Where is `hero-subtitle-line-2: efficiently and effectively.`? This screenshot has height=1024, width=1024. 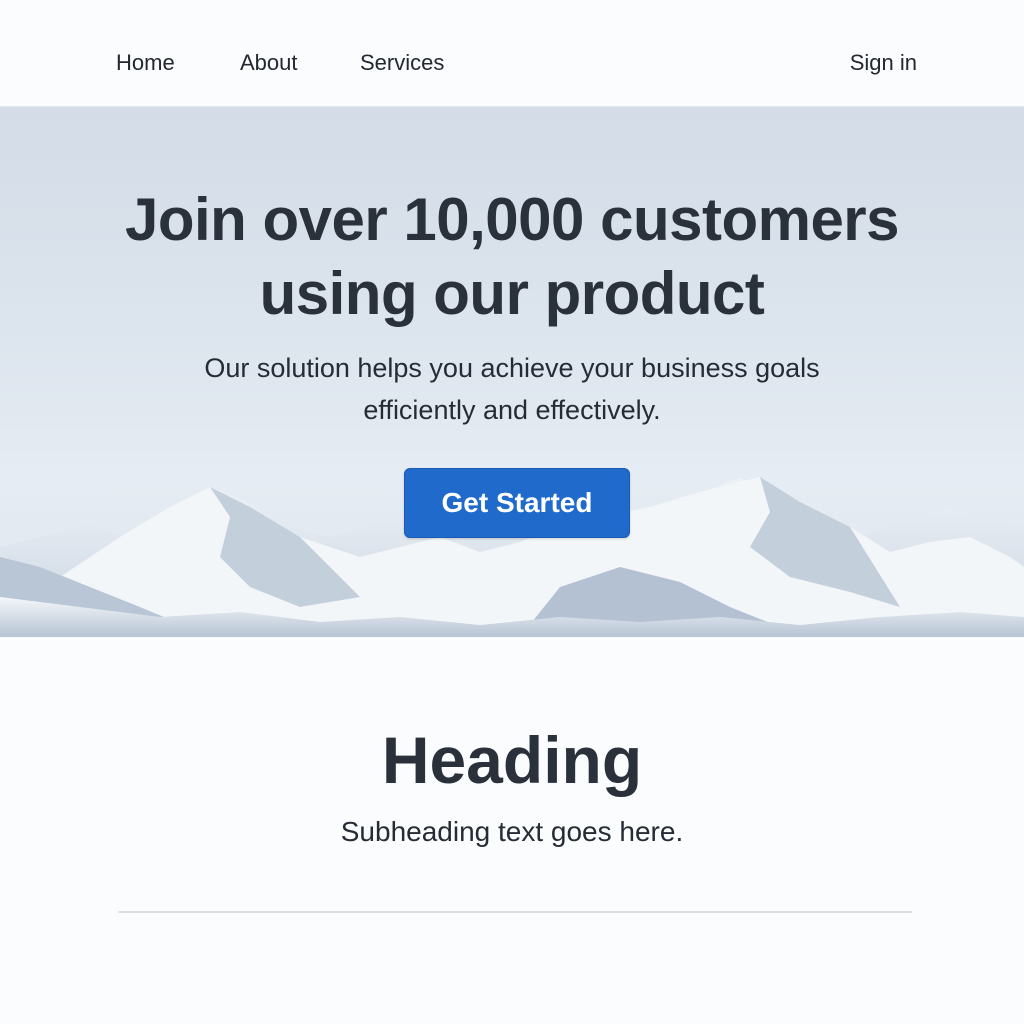 hero-subtitle-line-2: efficiently and effectively. is located at coordinates (512, 410).